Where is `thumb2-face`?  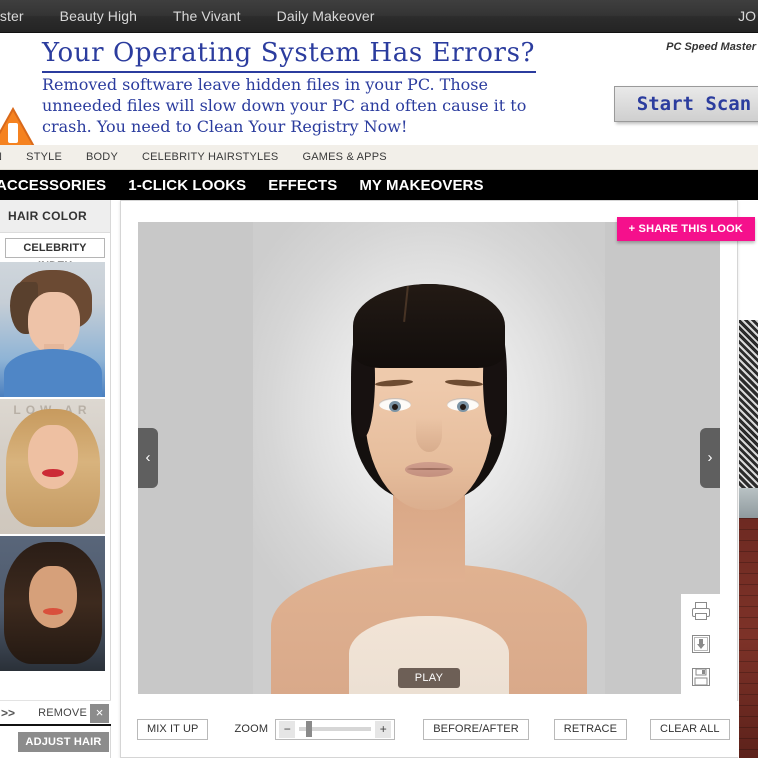 thumb2-face is located at coordinates (53, 457).